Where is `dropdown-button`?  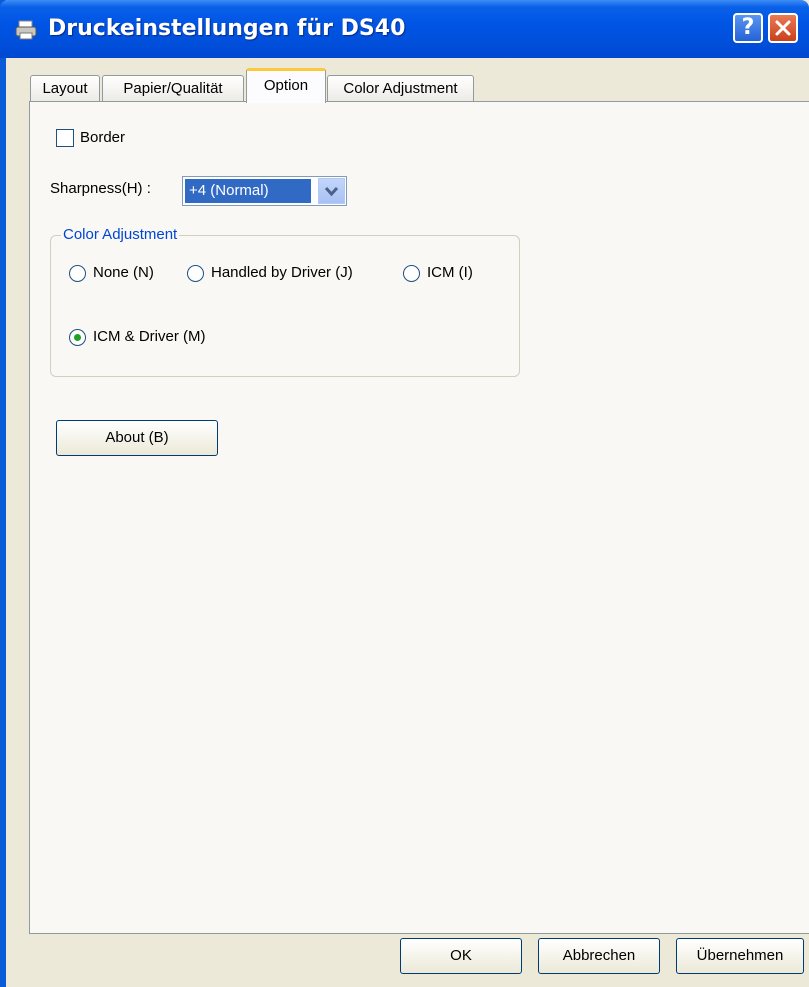
dropdown-button is located at coordinates (331, 191).